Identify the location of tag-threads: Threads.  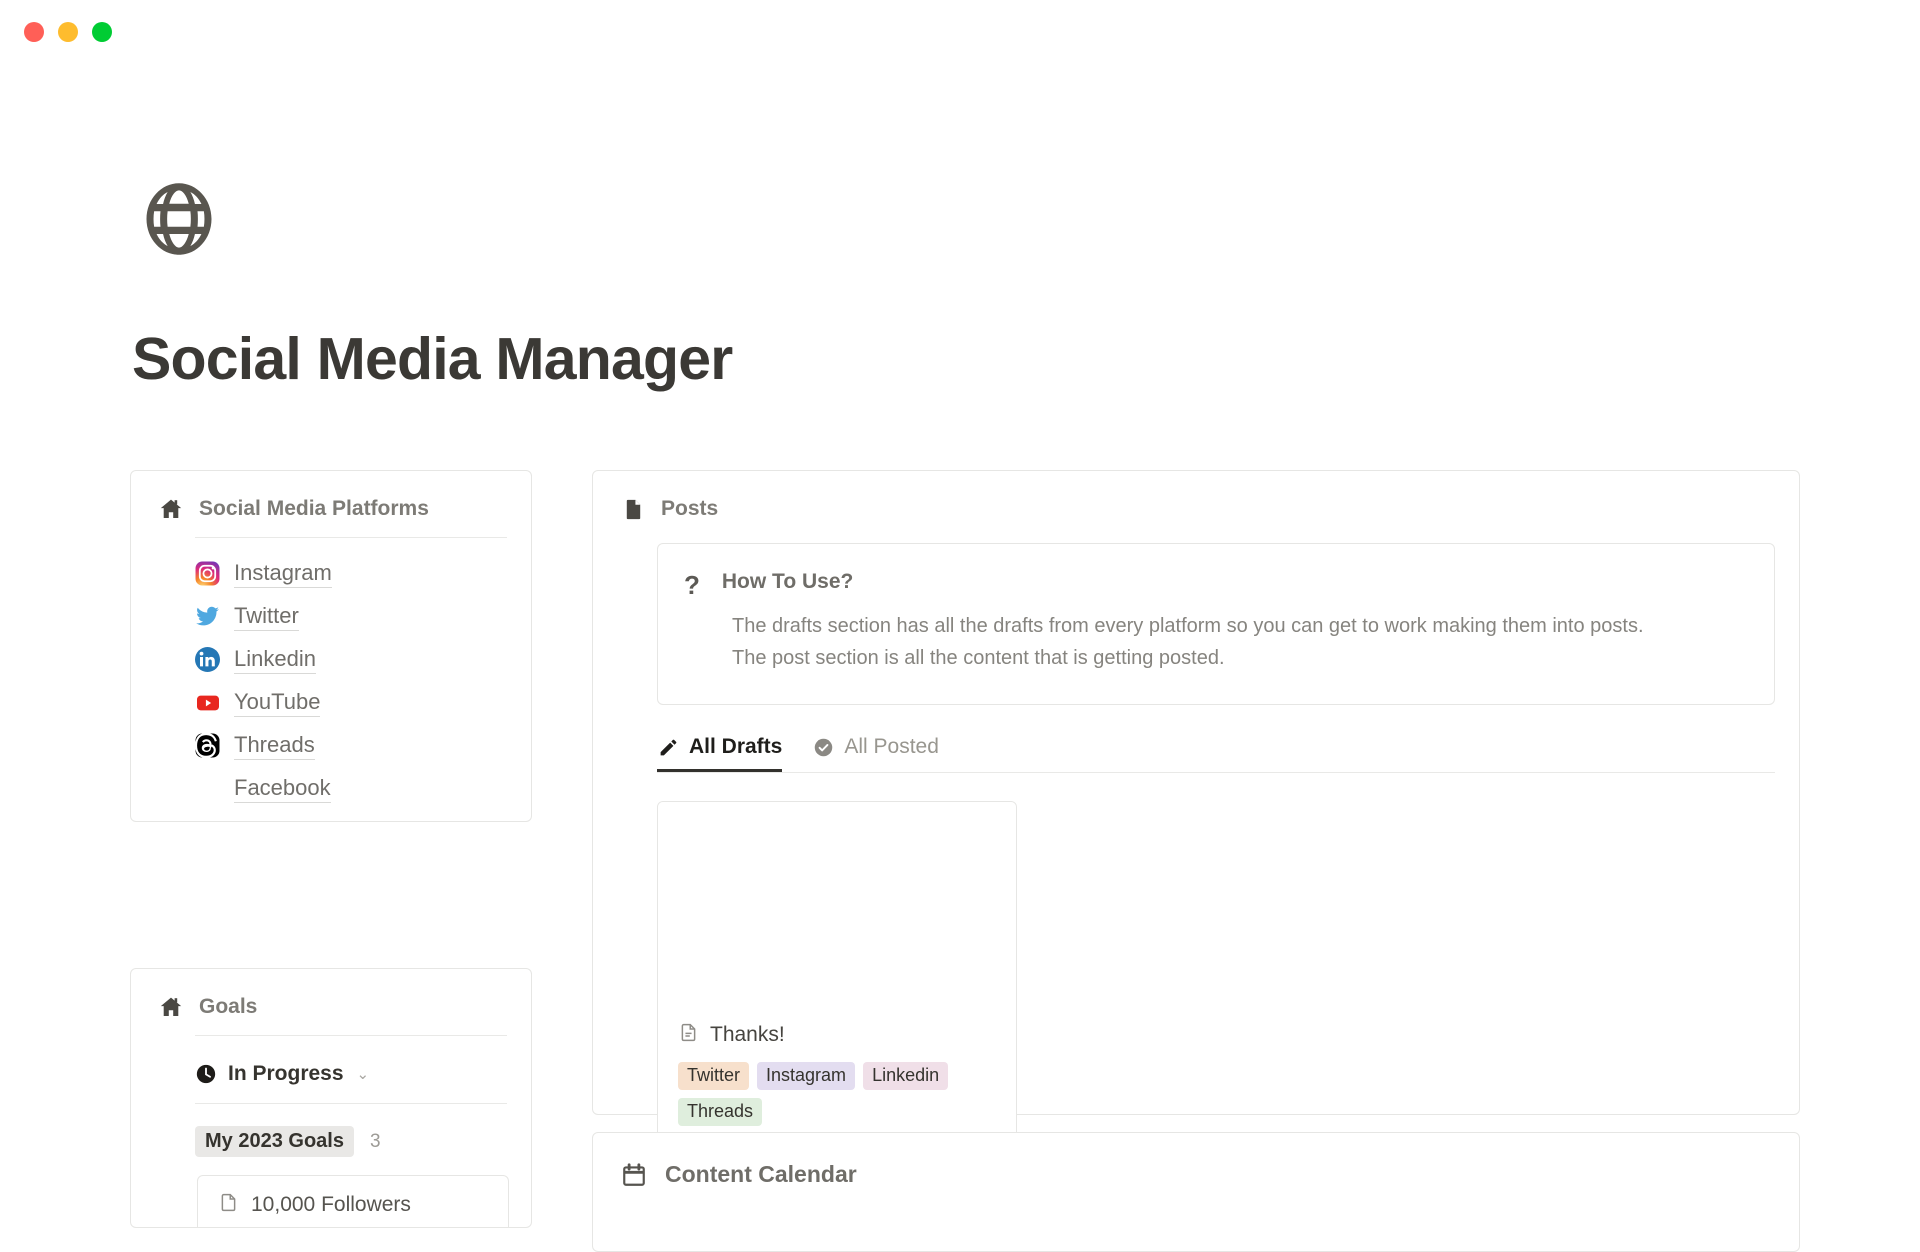
(720, 1112).